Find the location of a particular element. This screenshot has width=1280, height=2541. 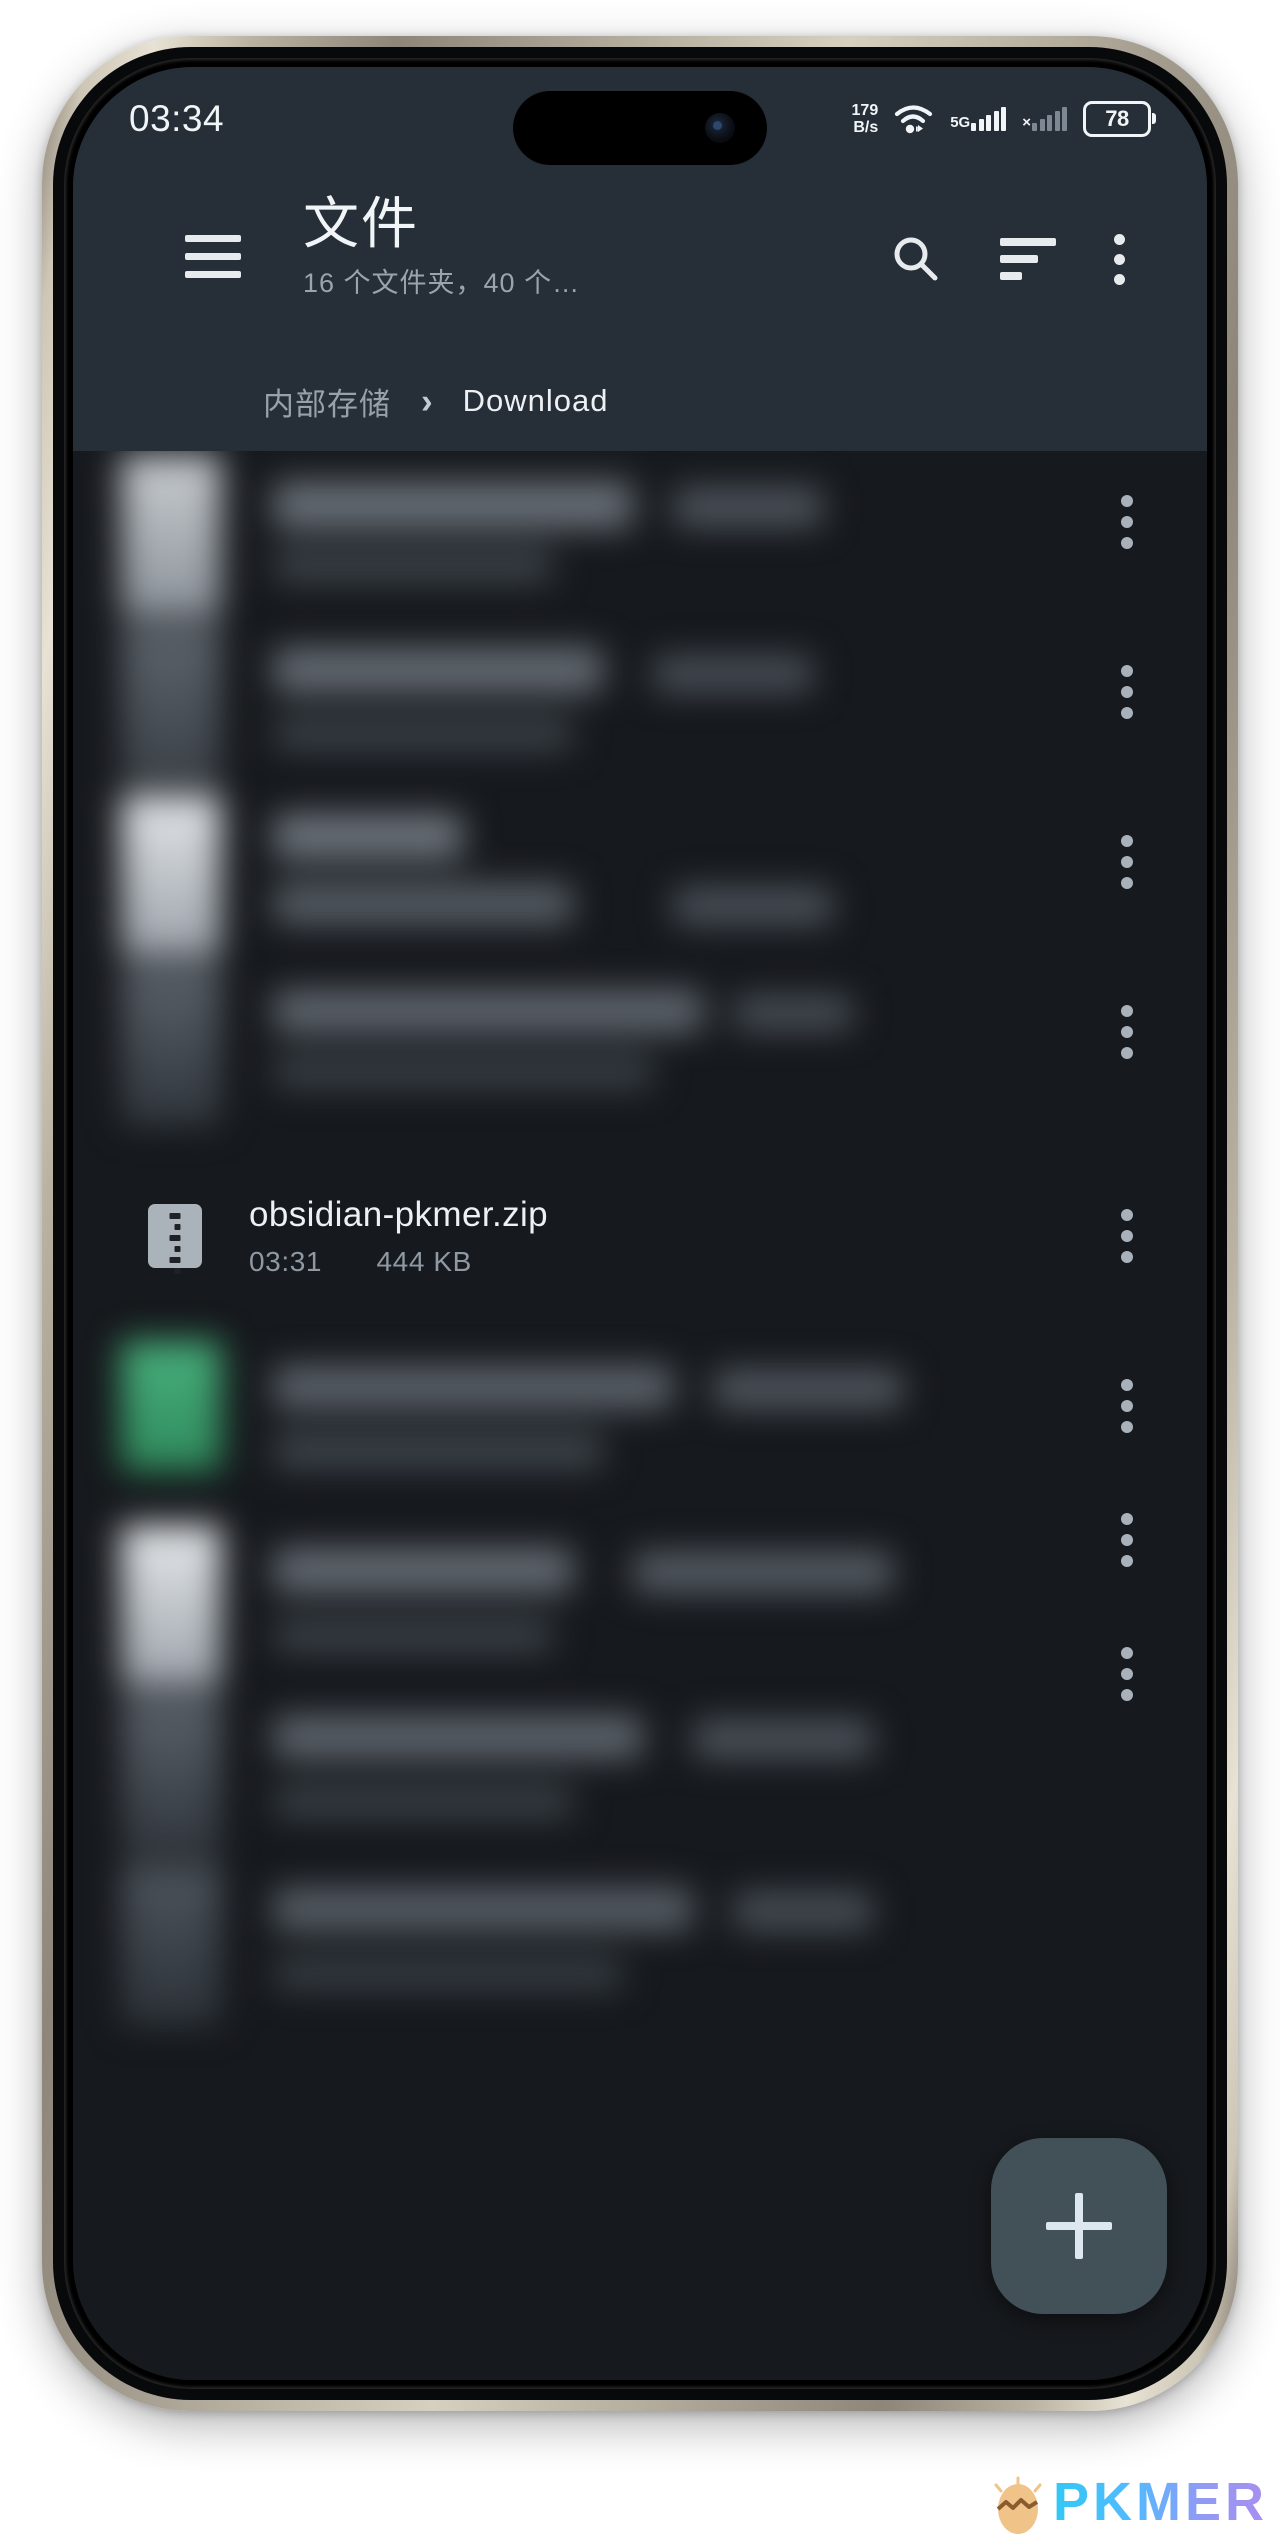

add-button-fab is located at coordinates (1079, 2226).